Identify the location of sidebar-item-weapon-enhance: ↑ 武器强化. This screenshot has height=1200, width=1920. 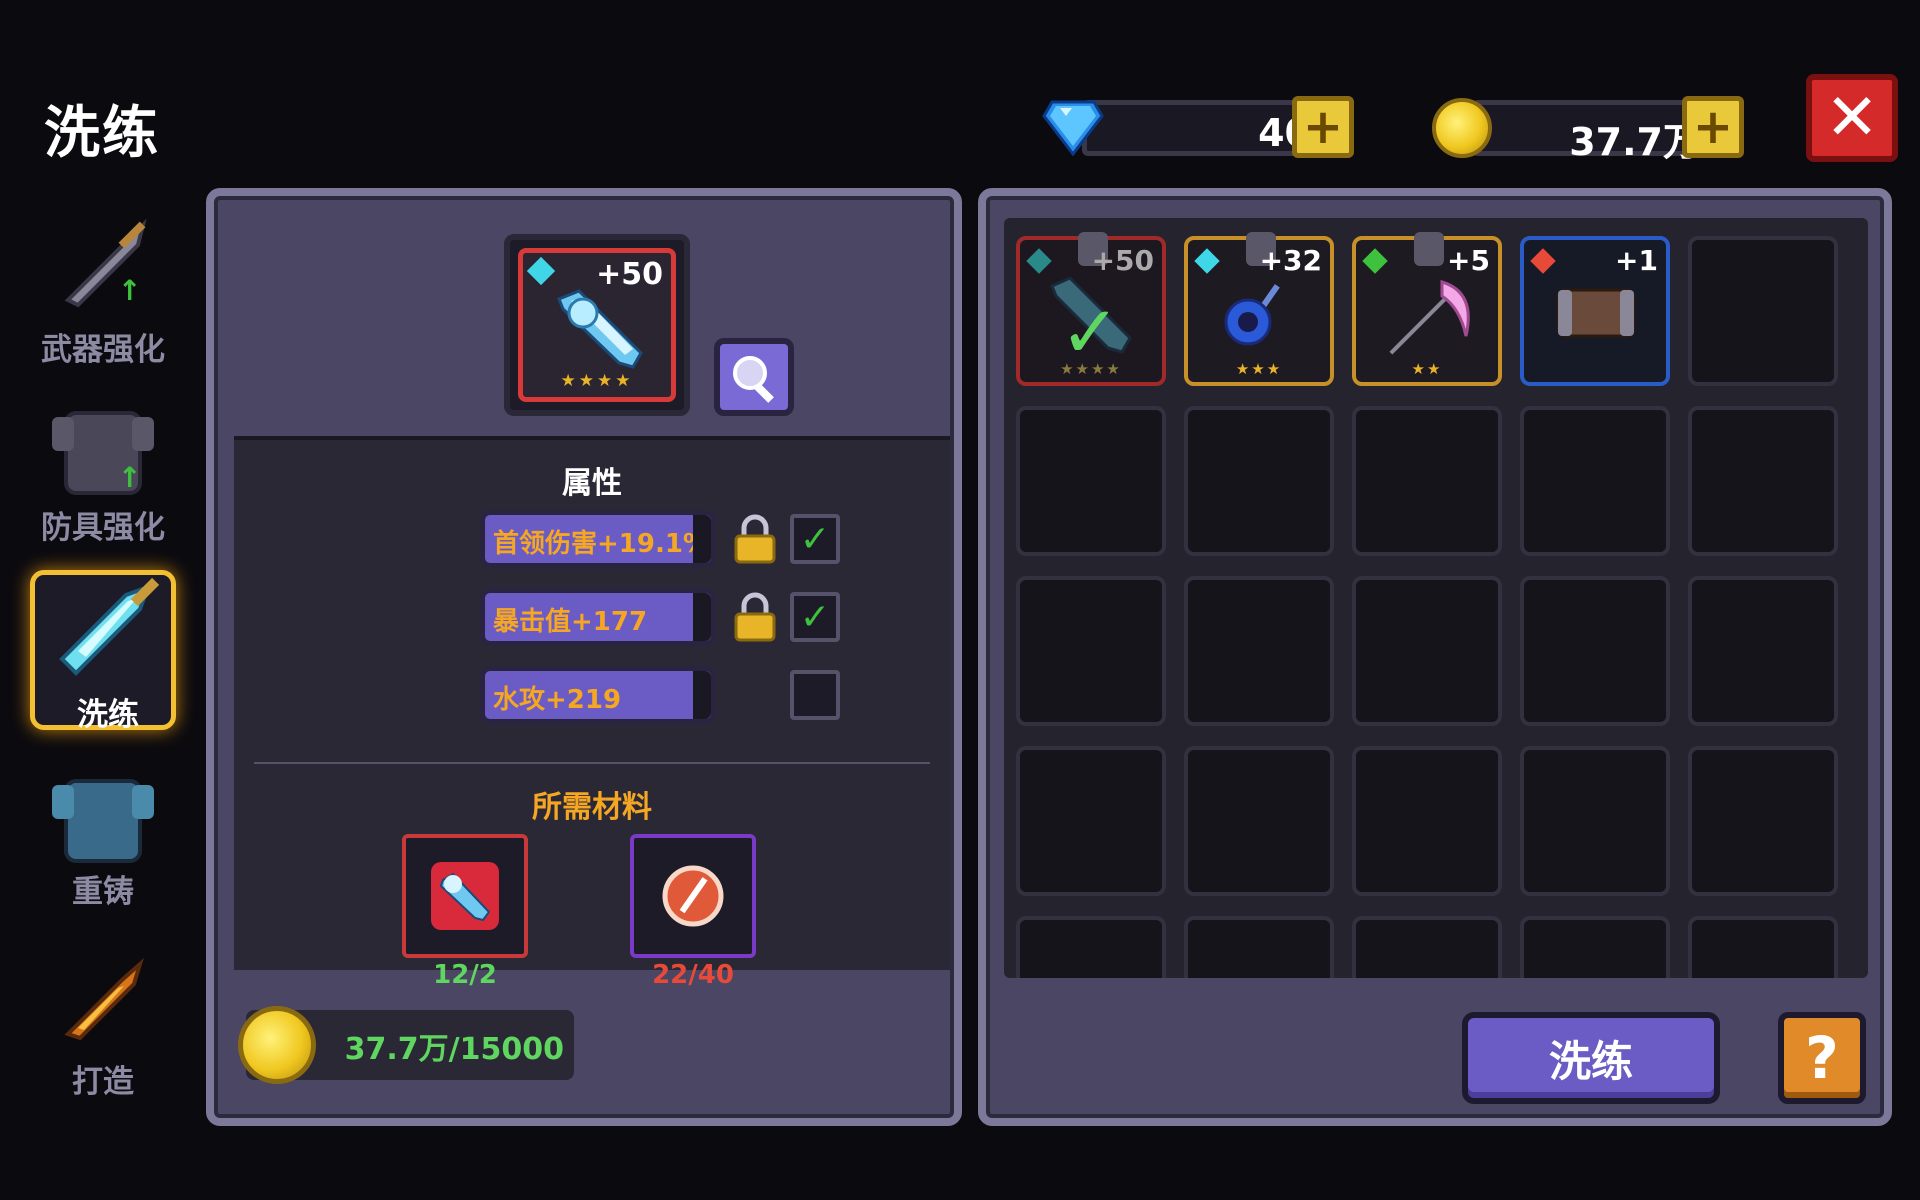
(103, 290).